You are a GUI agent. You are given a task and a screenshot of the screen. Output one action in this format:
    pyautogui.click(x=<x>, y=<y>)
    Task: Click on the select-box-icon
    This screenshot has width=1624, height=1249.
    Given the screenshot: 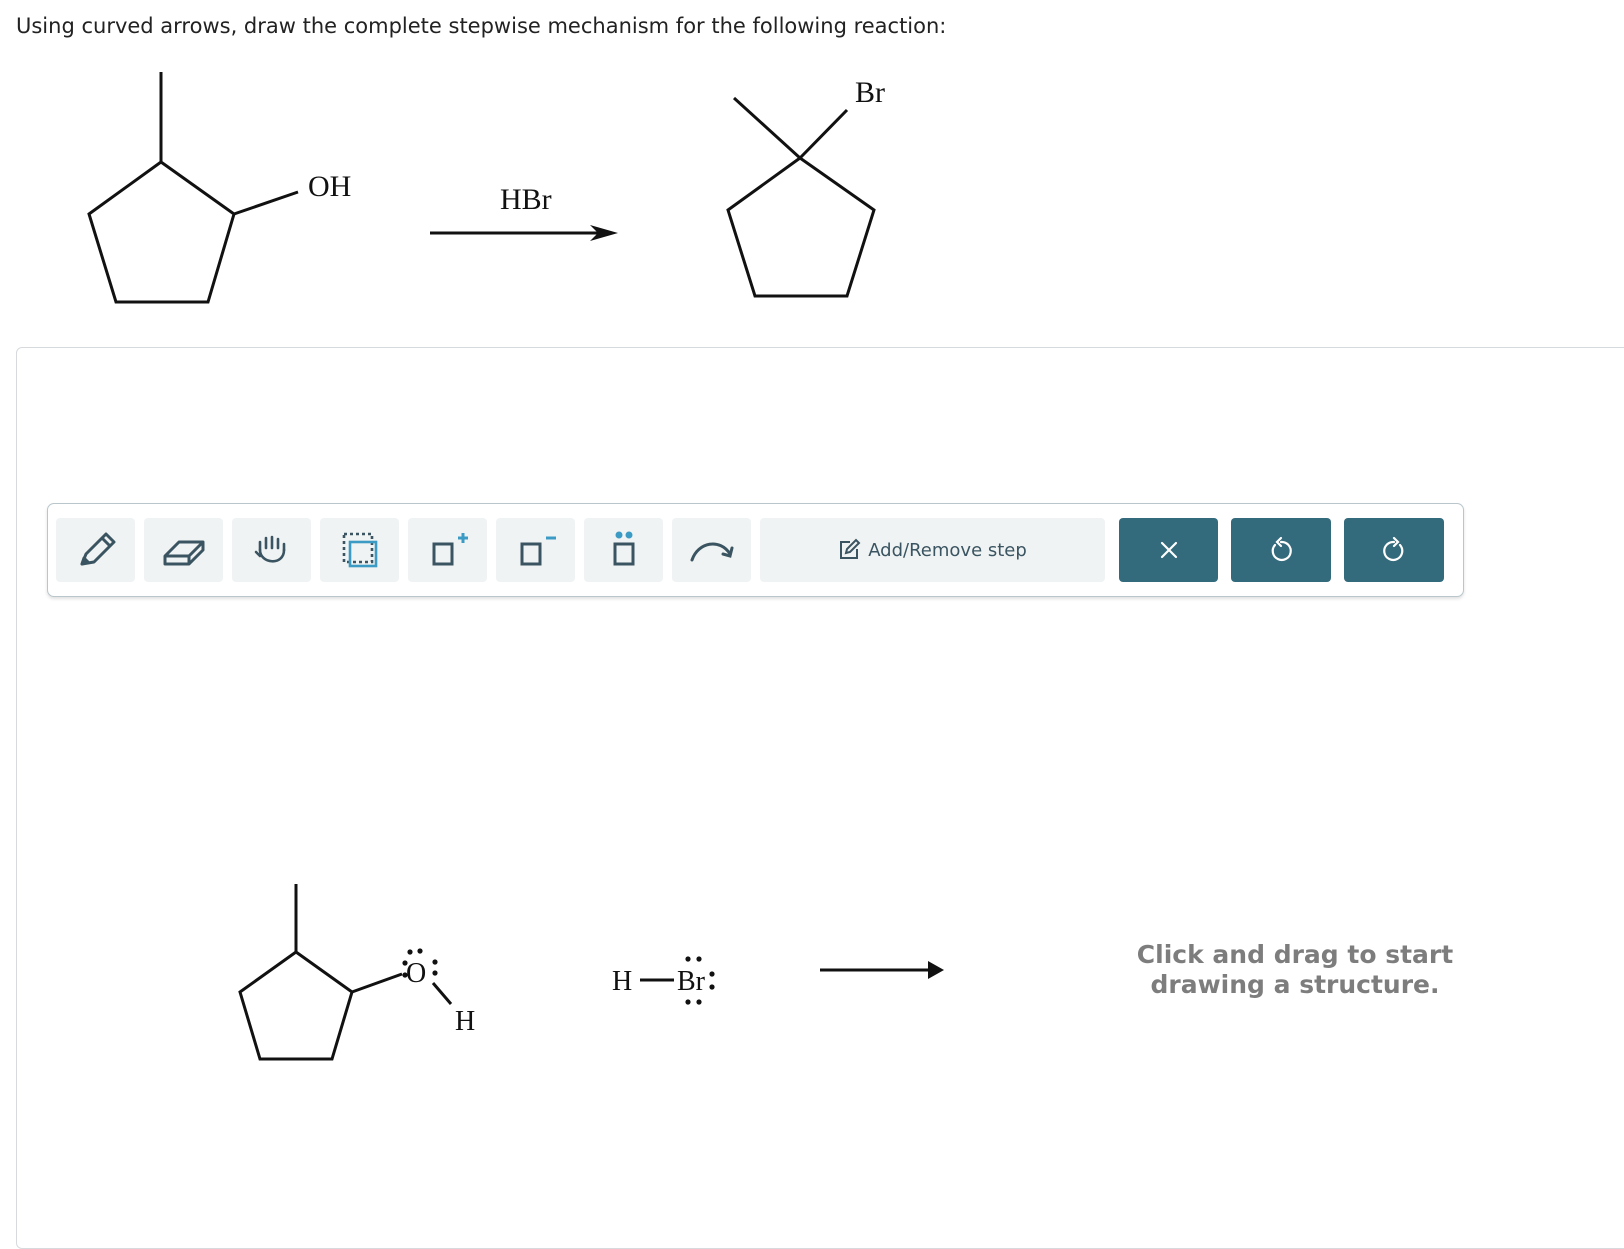 What is the action you would take?
    pyautogui.click(x=359, y=550)
    